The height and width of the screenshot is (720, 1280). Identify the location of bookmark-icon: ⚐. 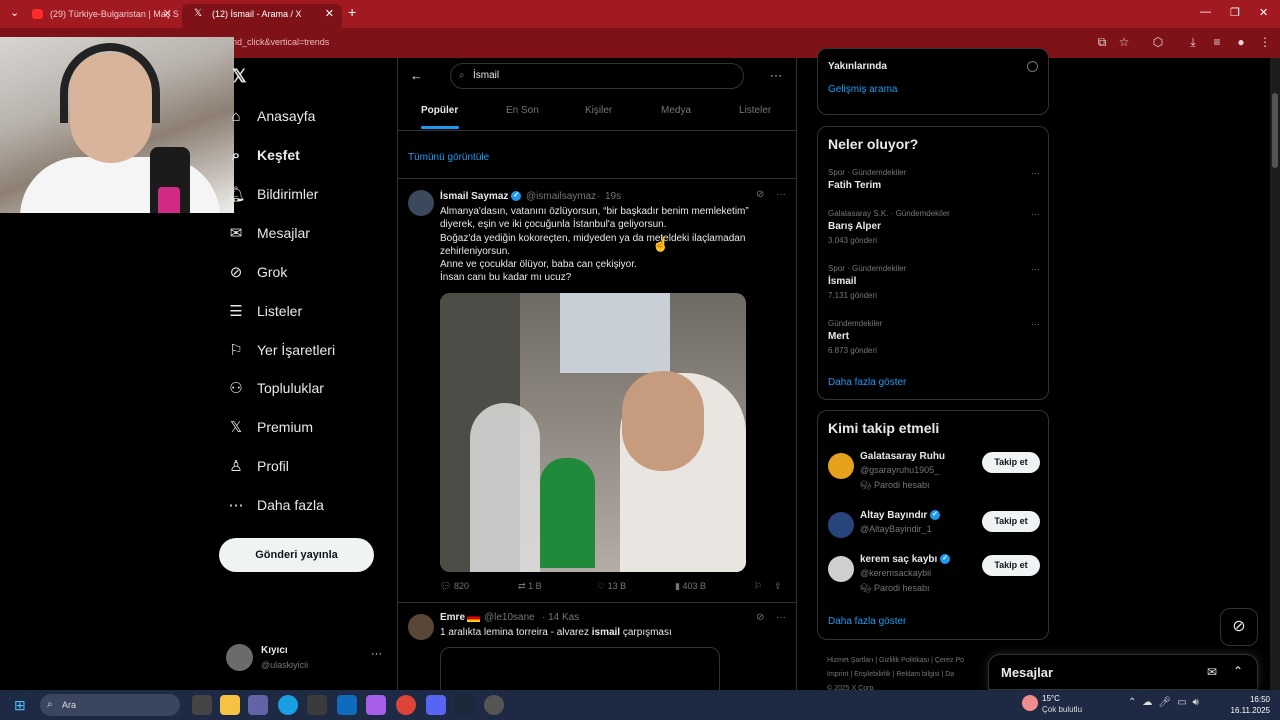
(758, 586).